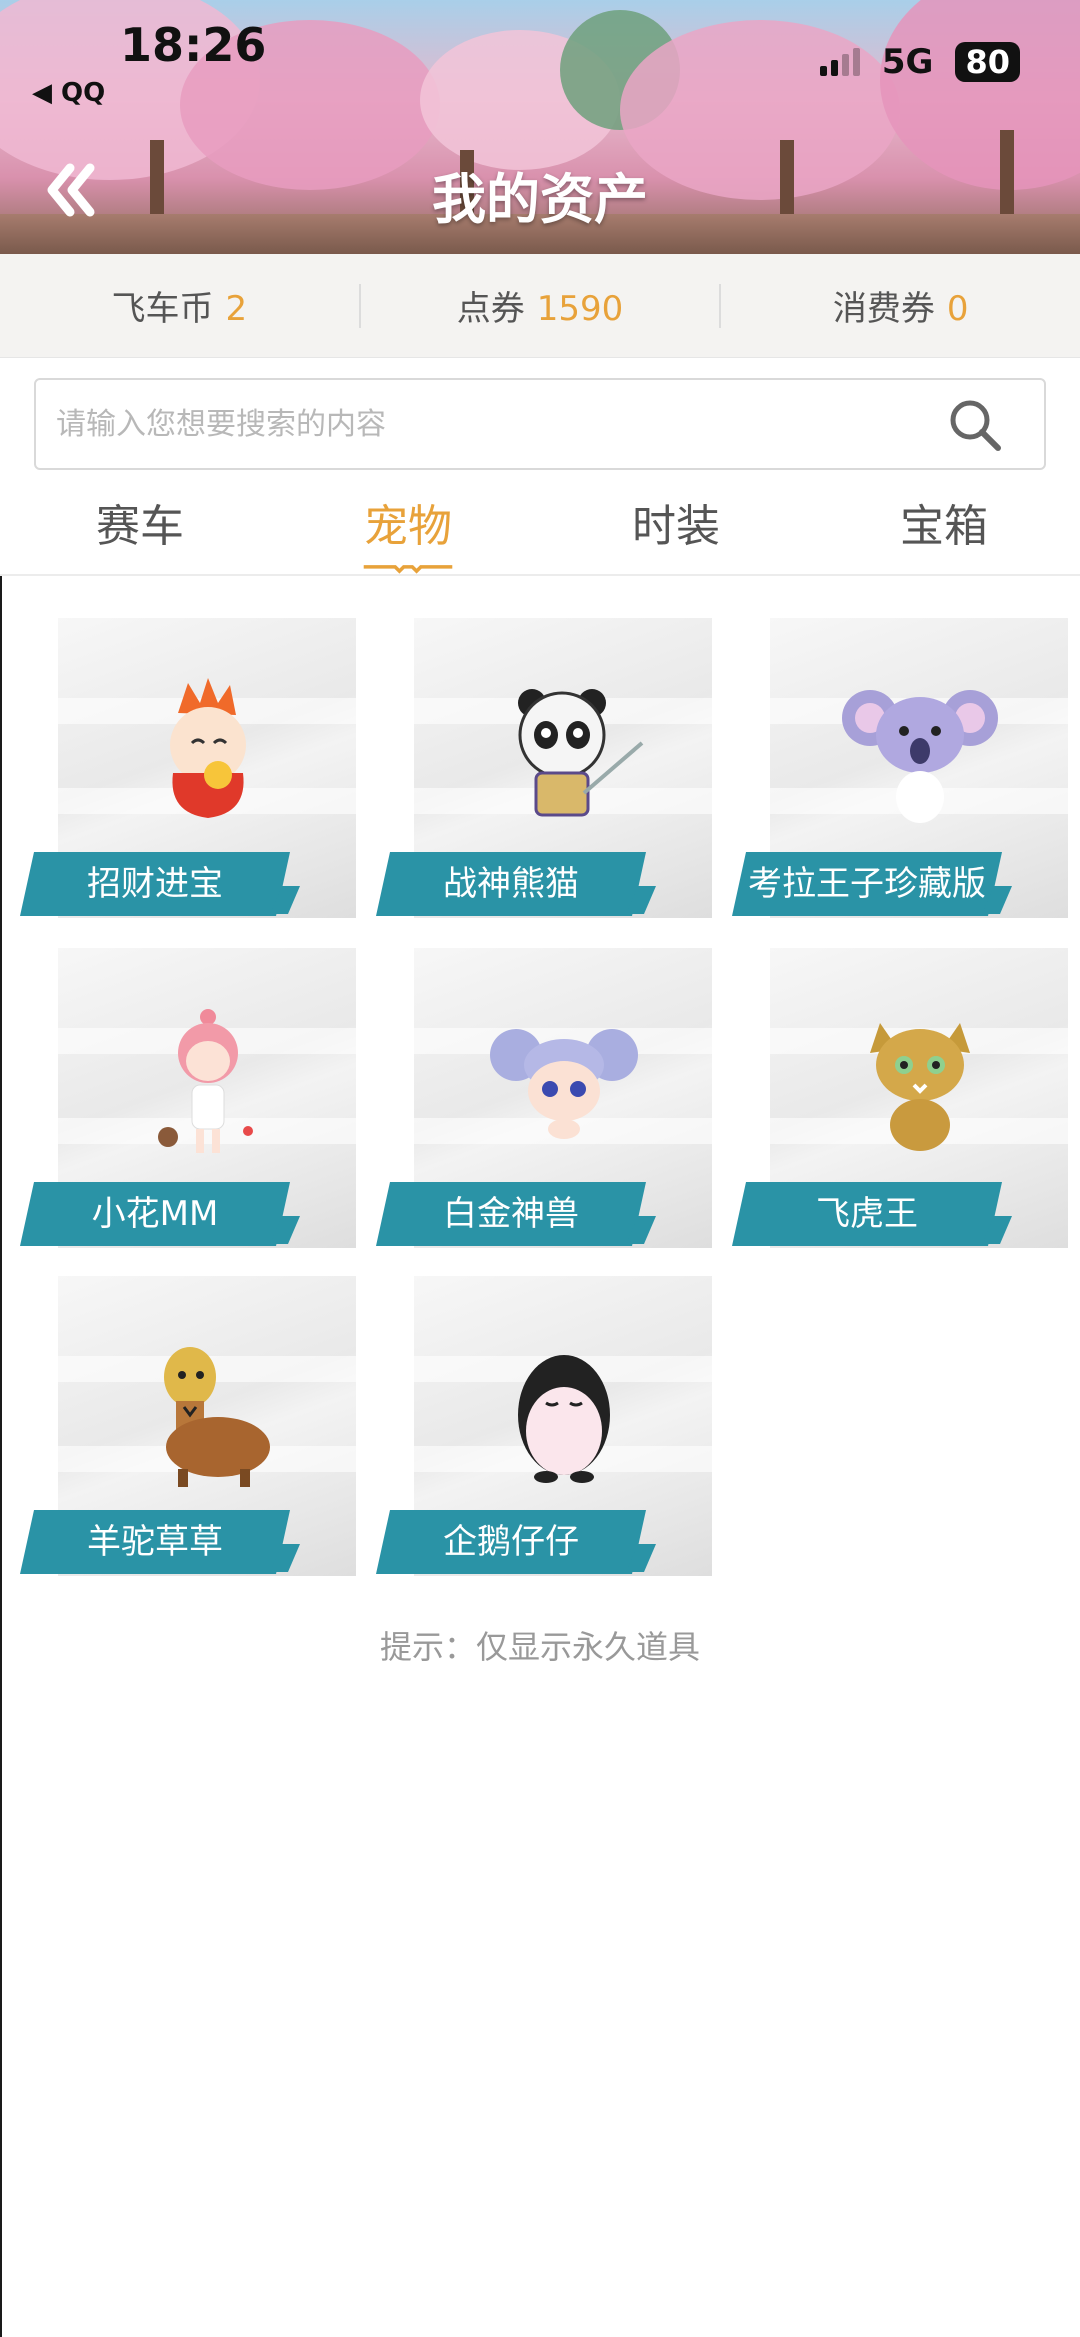 Image resolution: width=1080 pixels, height=2337 pixels. I want to click on fire-dragon-pet-icon, so click(208, 748).